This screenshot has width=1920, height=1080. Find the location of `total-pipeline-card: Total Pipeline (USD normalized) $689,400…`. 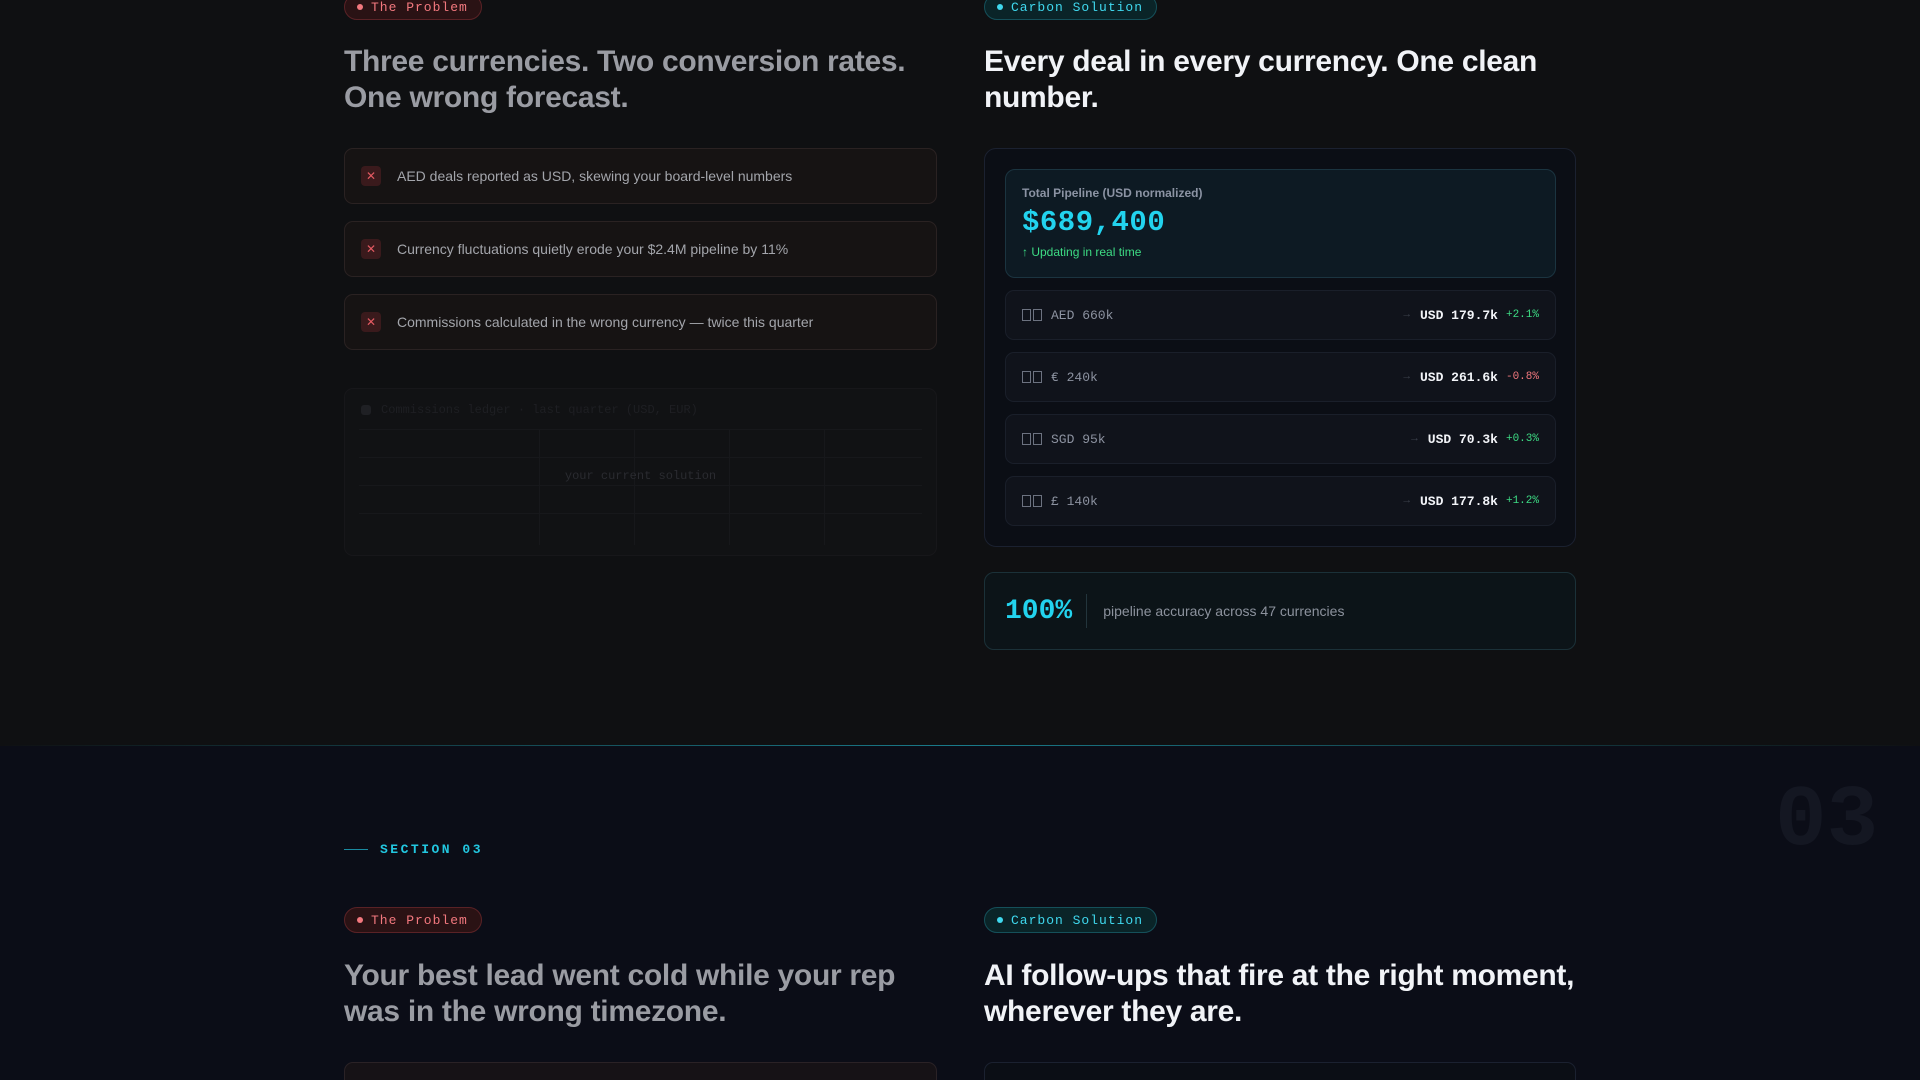

total-pipeline-card: Total Pipeline (USD normalized) $689,400… is located at coordinates (1280, 223).